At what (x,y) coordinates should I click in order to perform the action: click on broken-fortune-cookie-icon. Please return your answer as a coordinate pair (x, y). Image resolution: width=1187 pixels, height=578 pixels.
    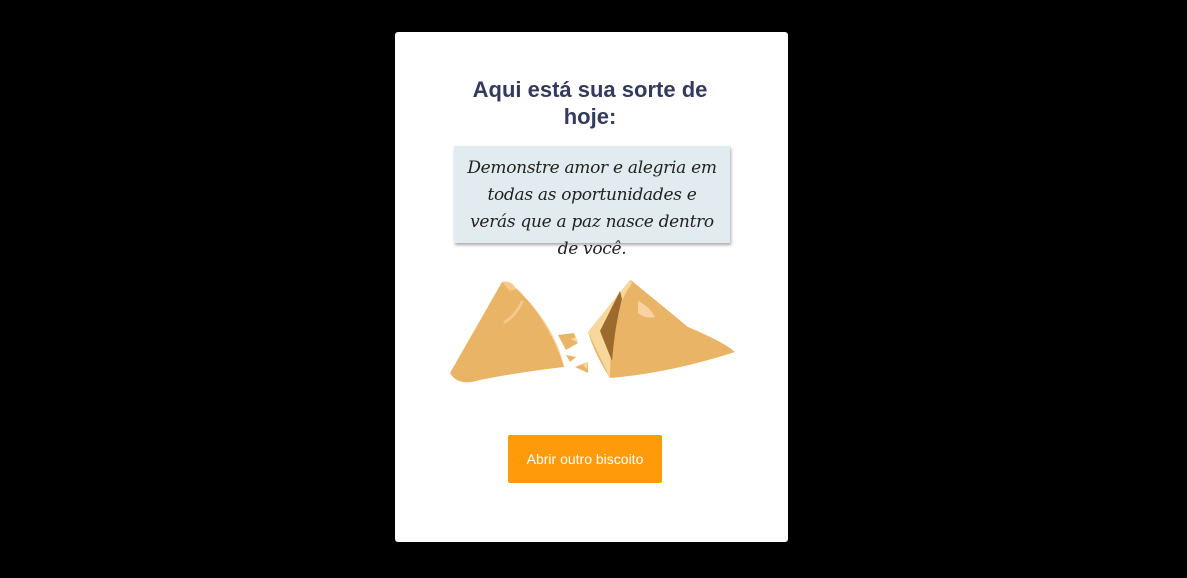
    Looking at the image, I should click on (592, 331).